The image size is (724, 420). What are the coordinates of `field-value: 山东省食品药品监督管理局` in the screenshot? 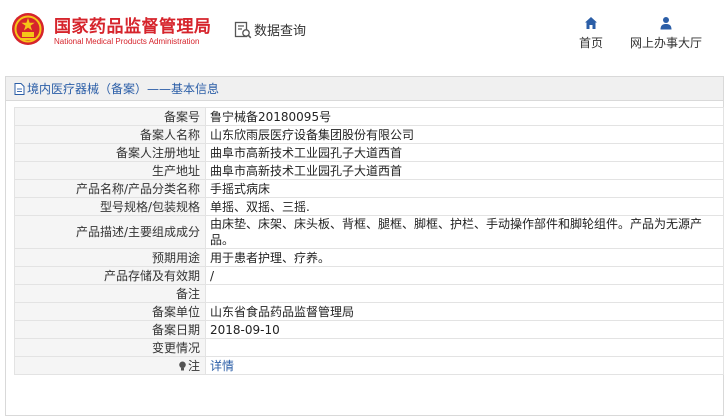 It's located at (464, 311).